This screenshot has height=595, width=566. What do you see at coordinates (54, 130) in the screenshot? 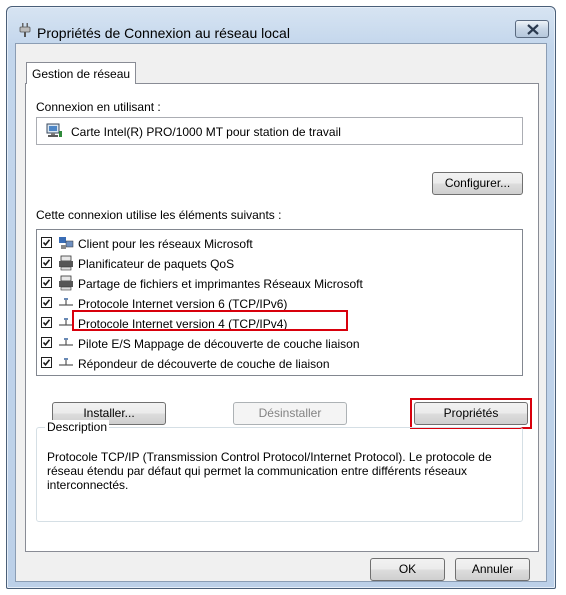
I see `network-adapter-icon` at bounding box center [54, 130].